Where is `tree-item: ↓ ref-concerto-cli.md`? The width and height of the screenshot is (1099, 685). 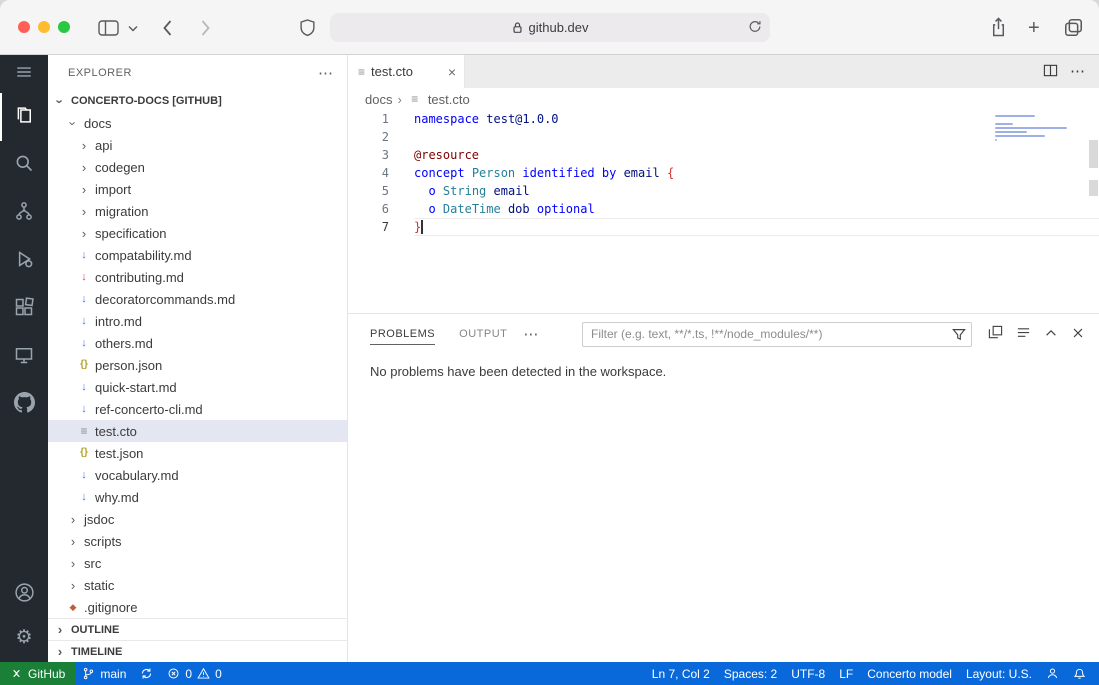
tree-item: ↓ ref-concerto-cli.md is located at coordinates (197, 409).